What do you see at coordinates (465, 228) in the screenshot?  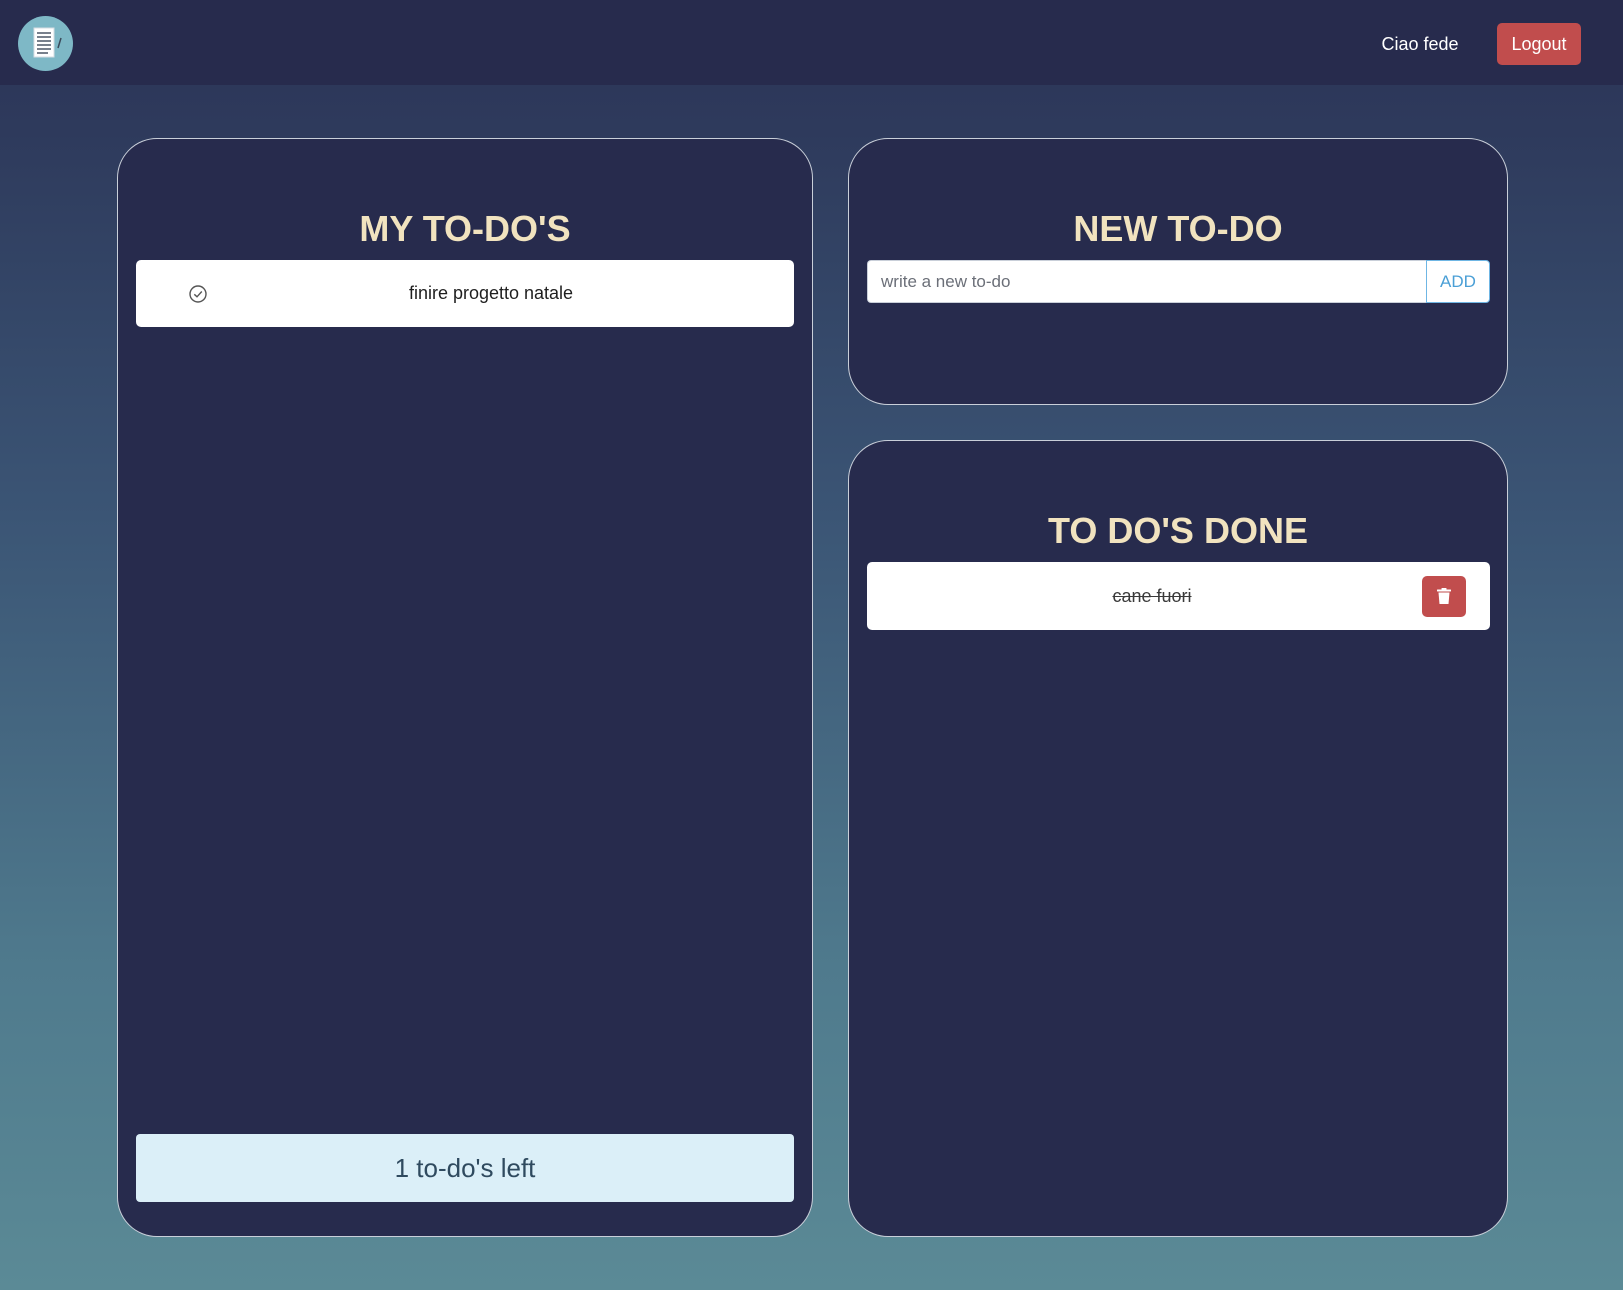 I see `my-todos-title: MY TO-DO'S` at bounding box center [465, 228].